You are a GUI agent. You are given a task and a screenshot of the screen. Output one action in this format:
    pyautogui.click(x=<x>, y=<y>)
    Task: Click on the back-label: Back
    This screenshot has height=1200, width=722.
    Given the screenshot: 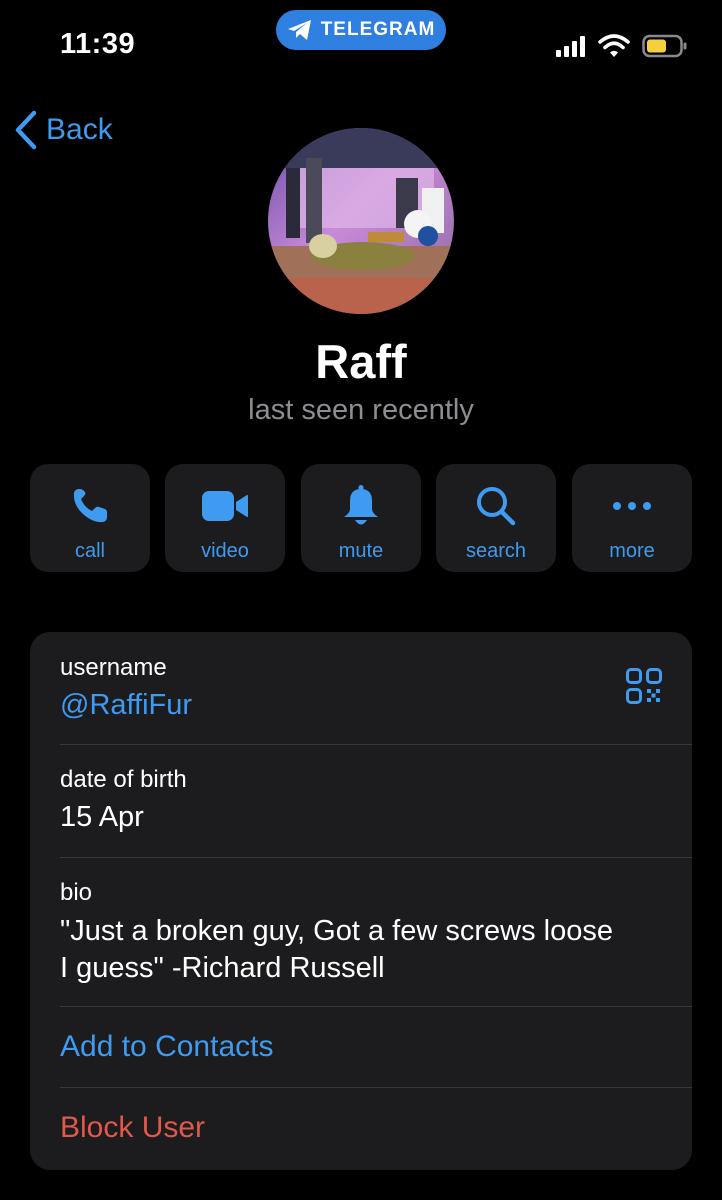 What is the action you would take?
    pyautogui.click(x=79, y=129)
    